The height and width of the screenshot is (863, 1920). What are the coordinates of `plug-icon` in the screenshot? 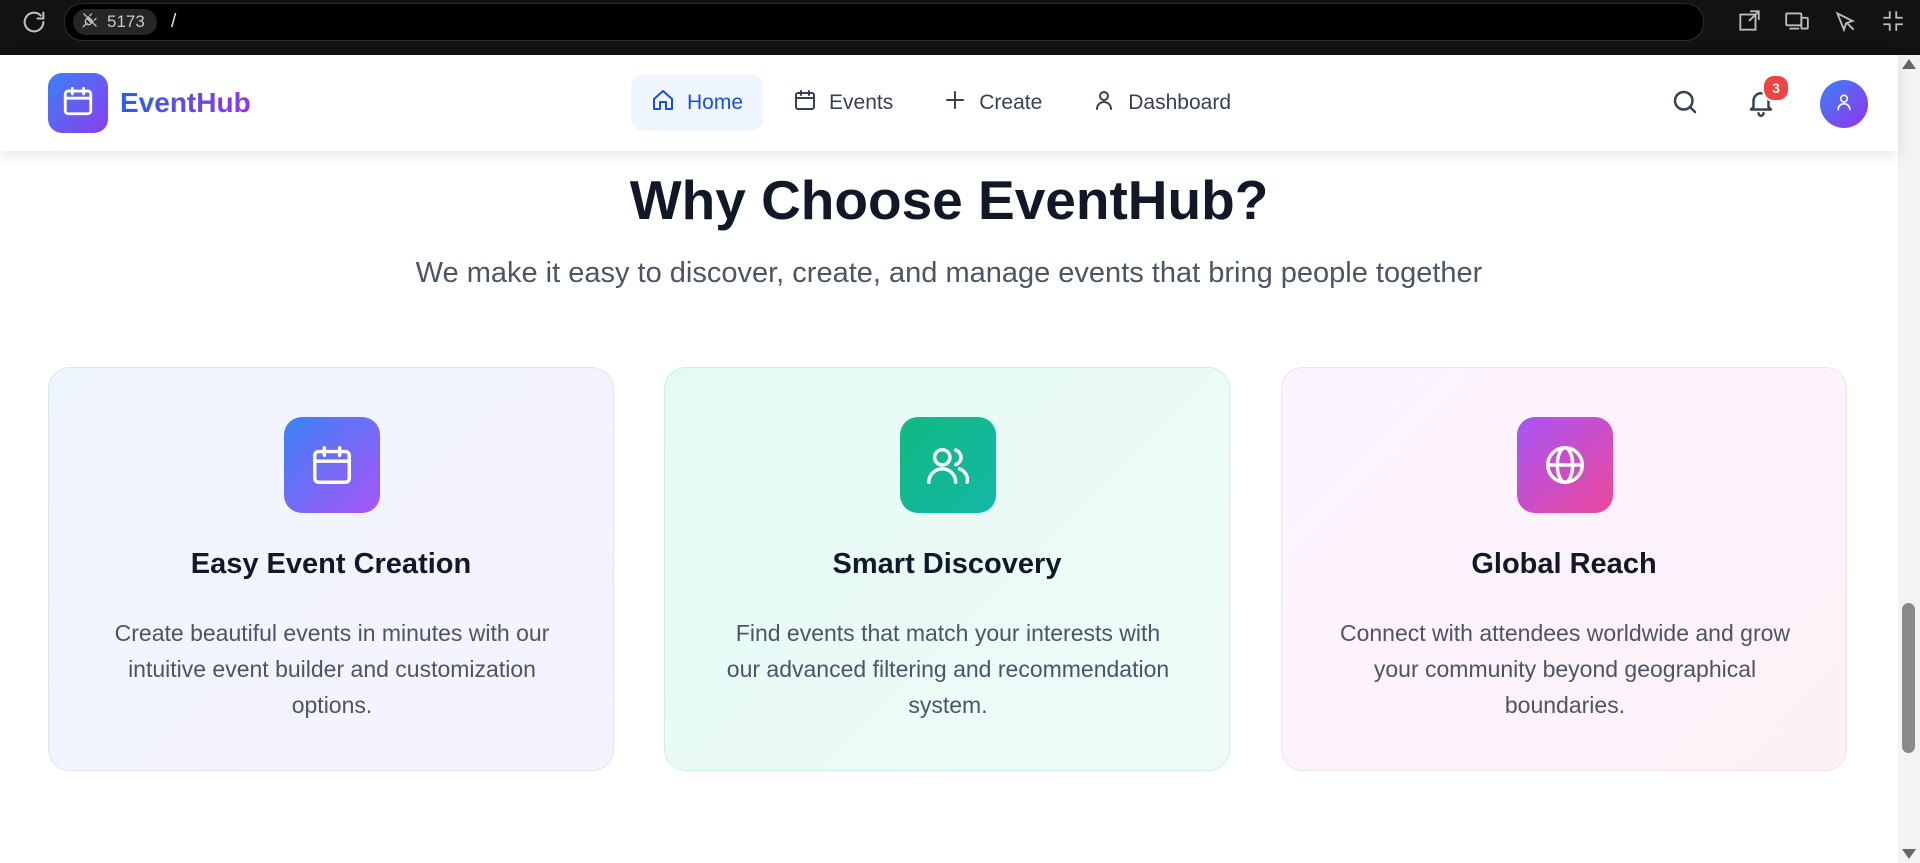 It's located at (90, 22).